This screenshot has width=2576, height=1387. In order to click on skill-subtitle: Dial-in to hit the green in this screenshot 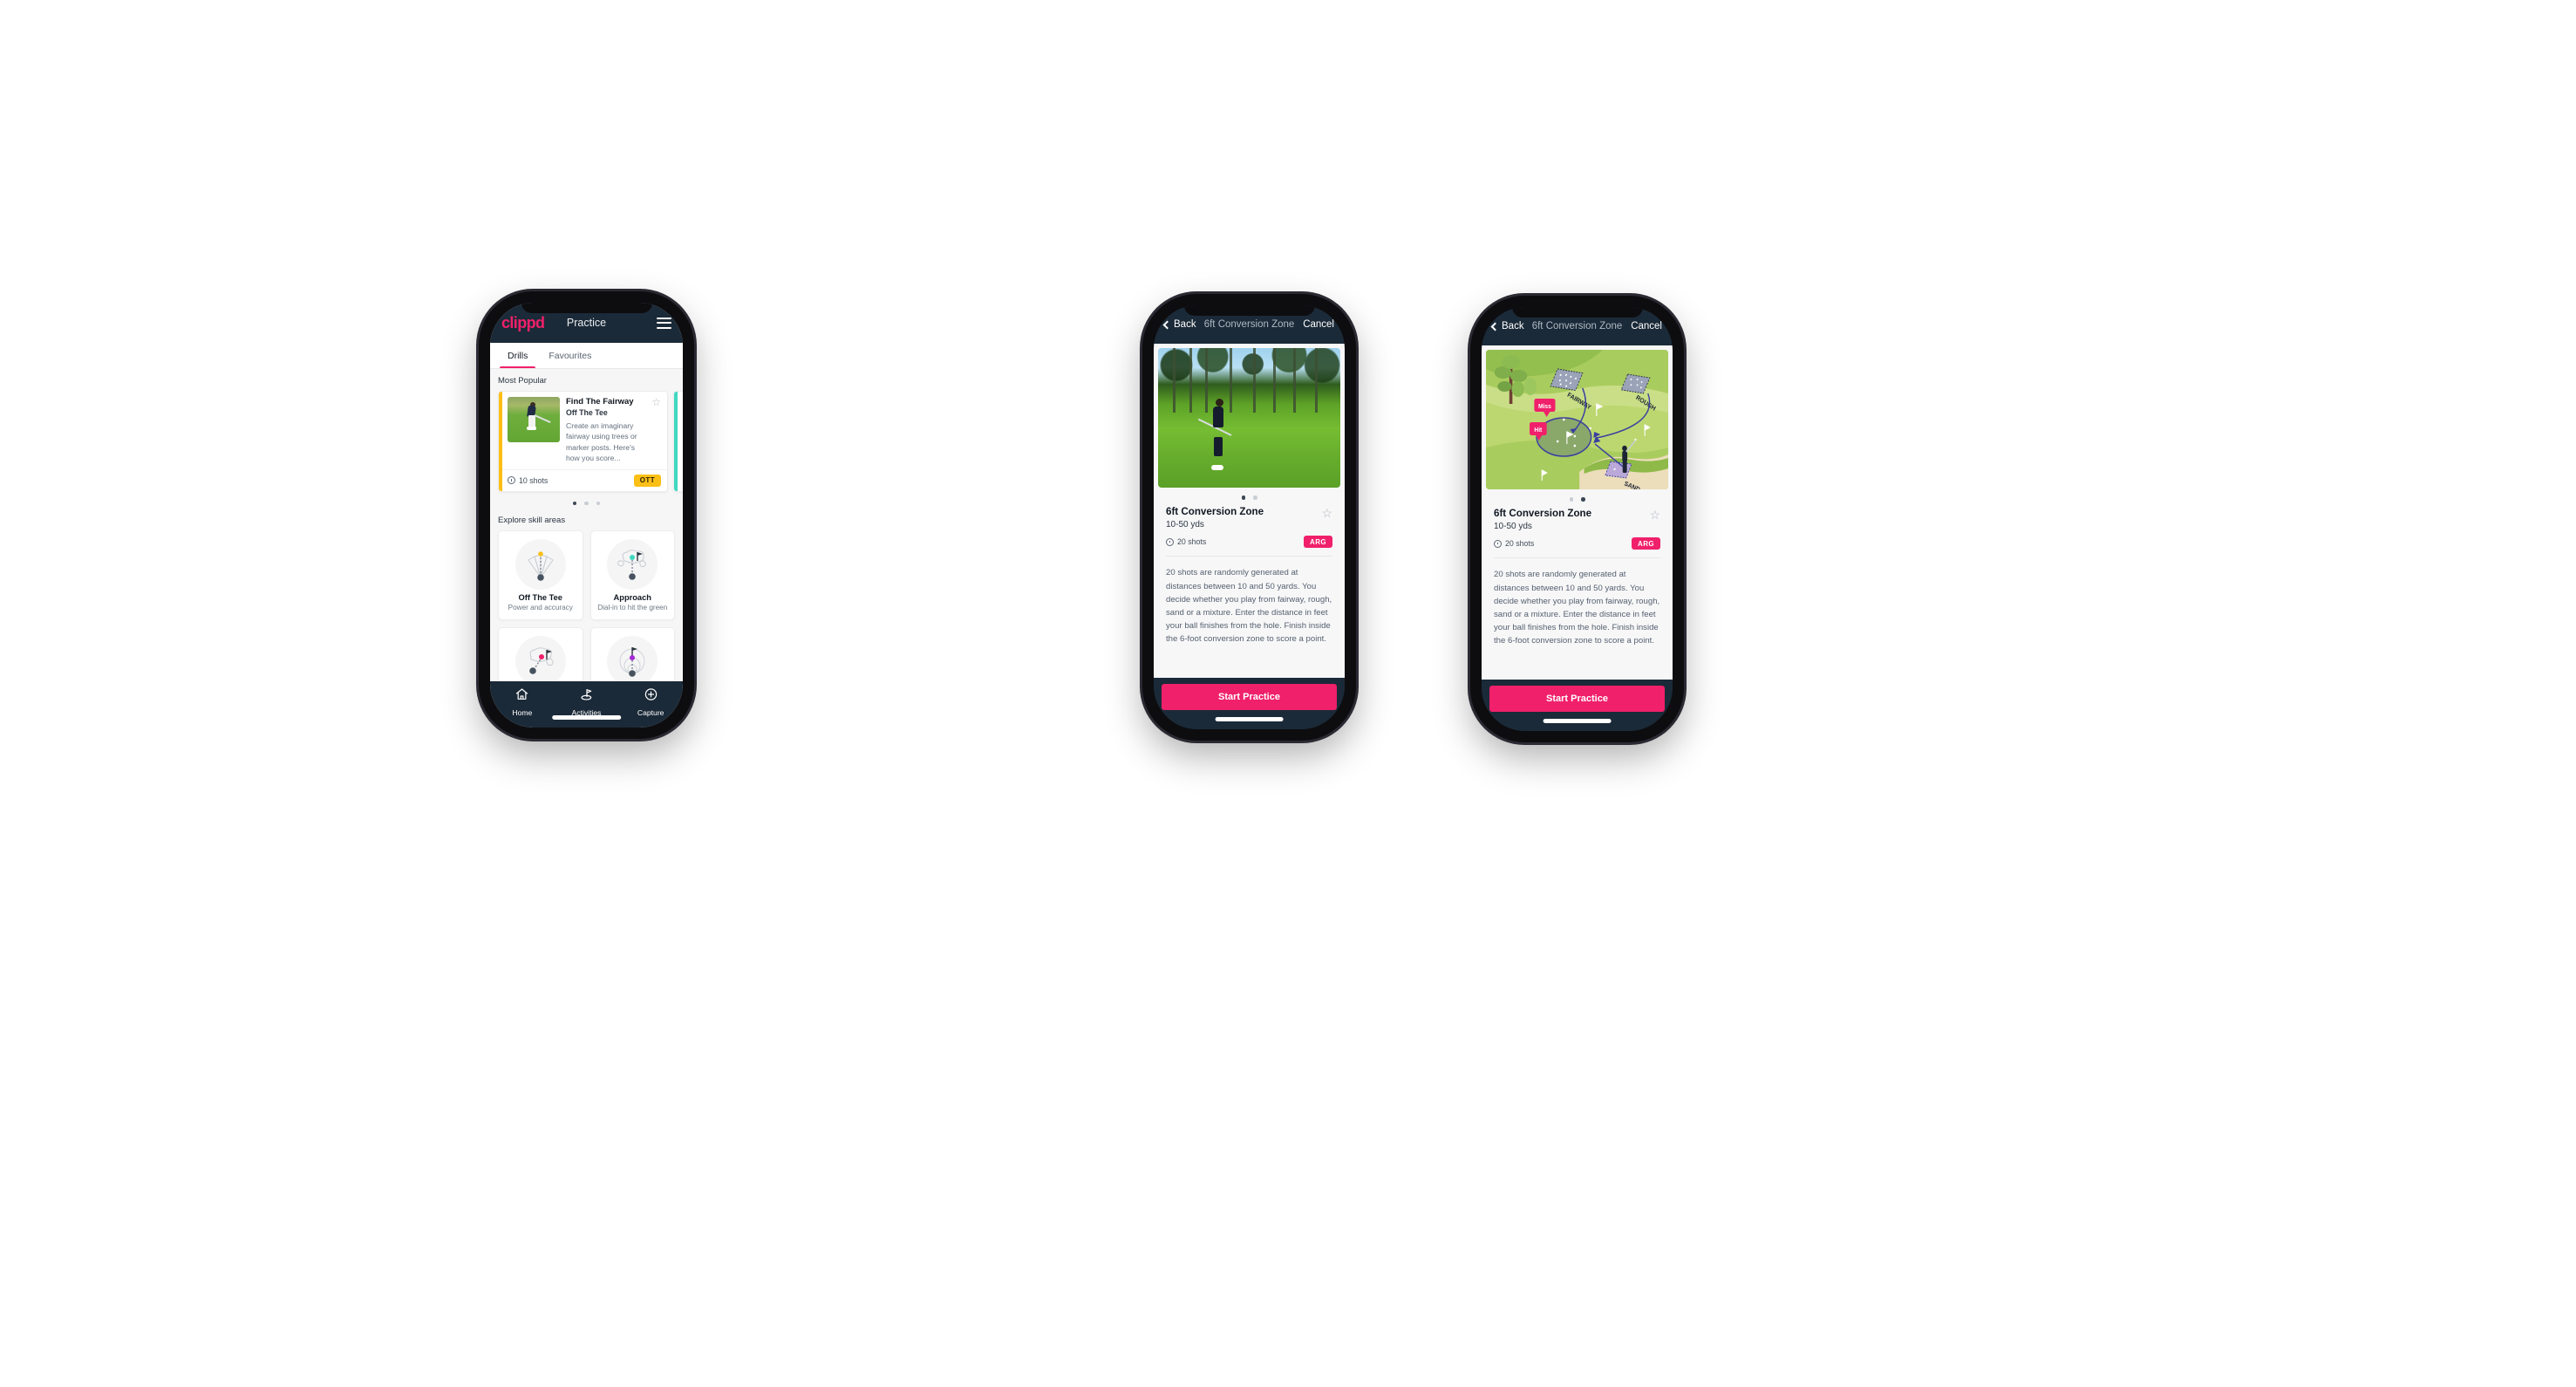, I will do `click(633, 608)`.